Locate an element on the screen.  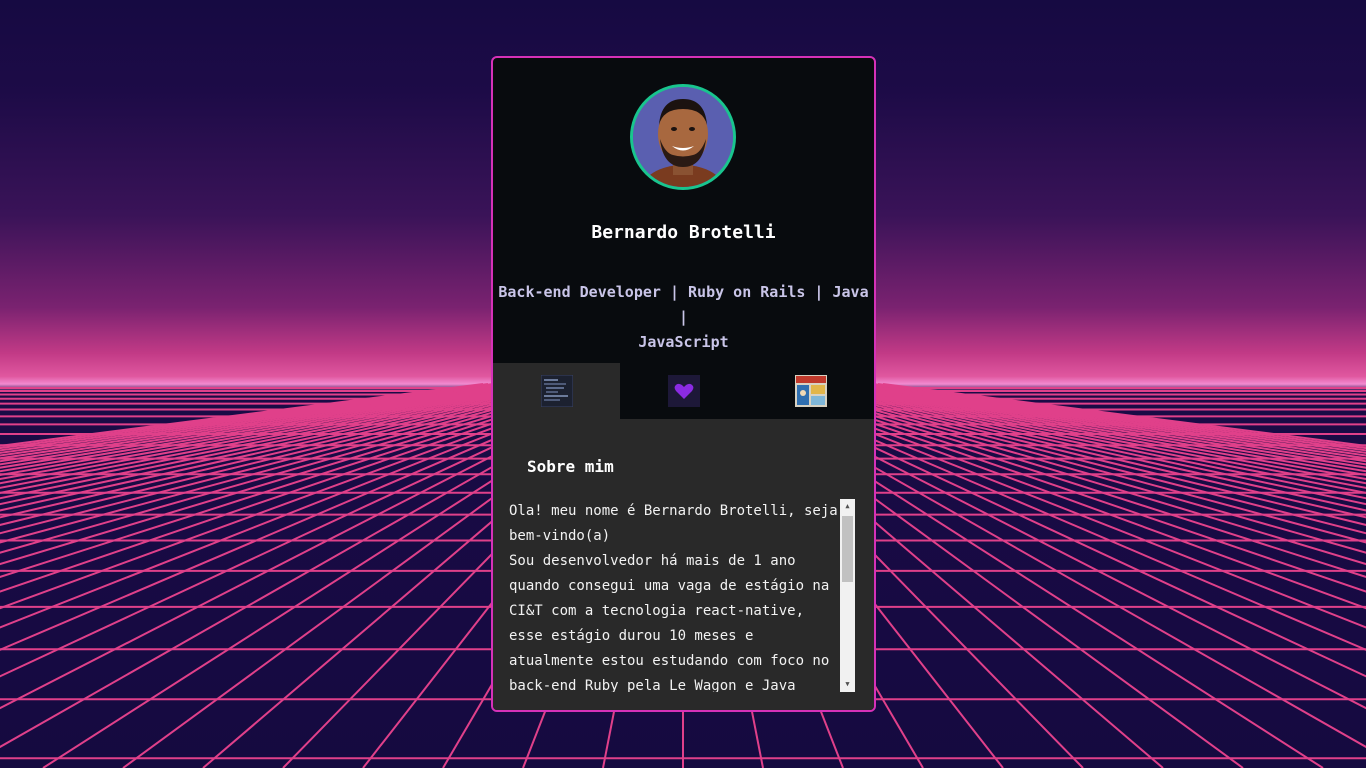
tab-likes is located at coordinates (683, 391).